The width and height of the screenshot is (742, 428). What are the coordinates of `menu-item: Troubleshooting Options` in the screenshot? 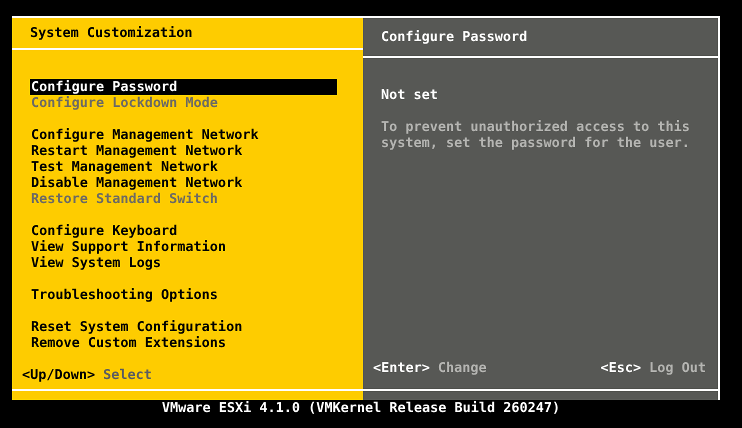 It's located at (183, 294).